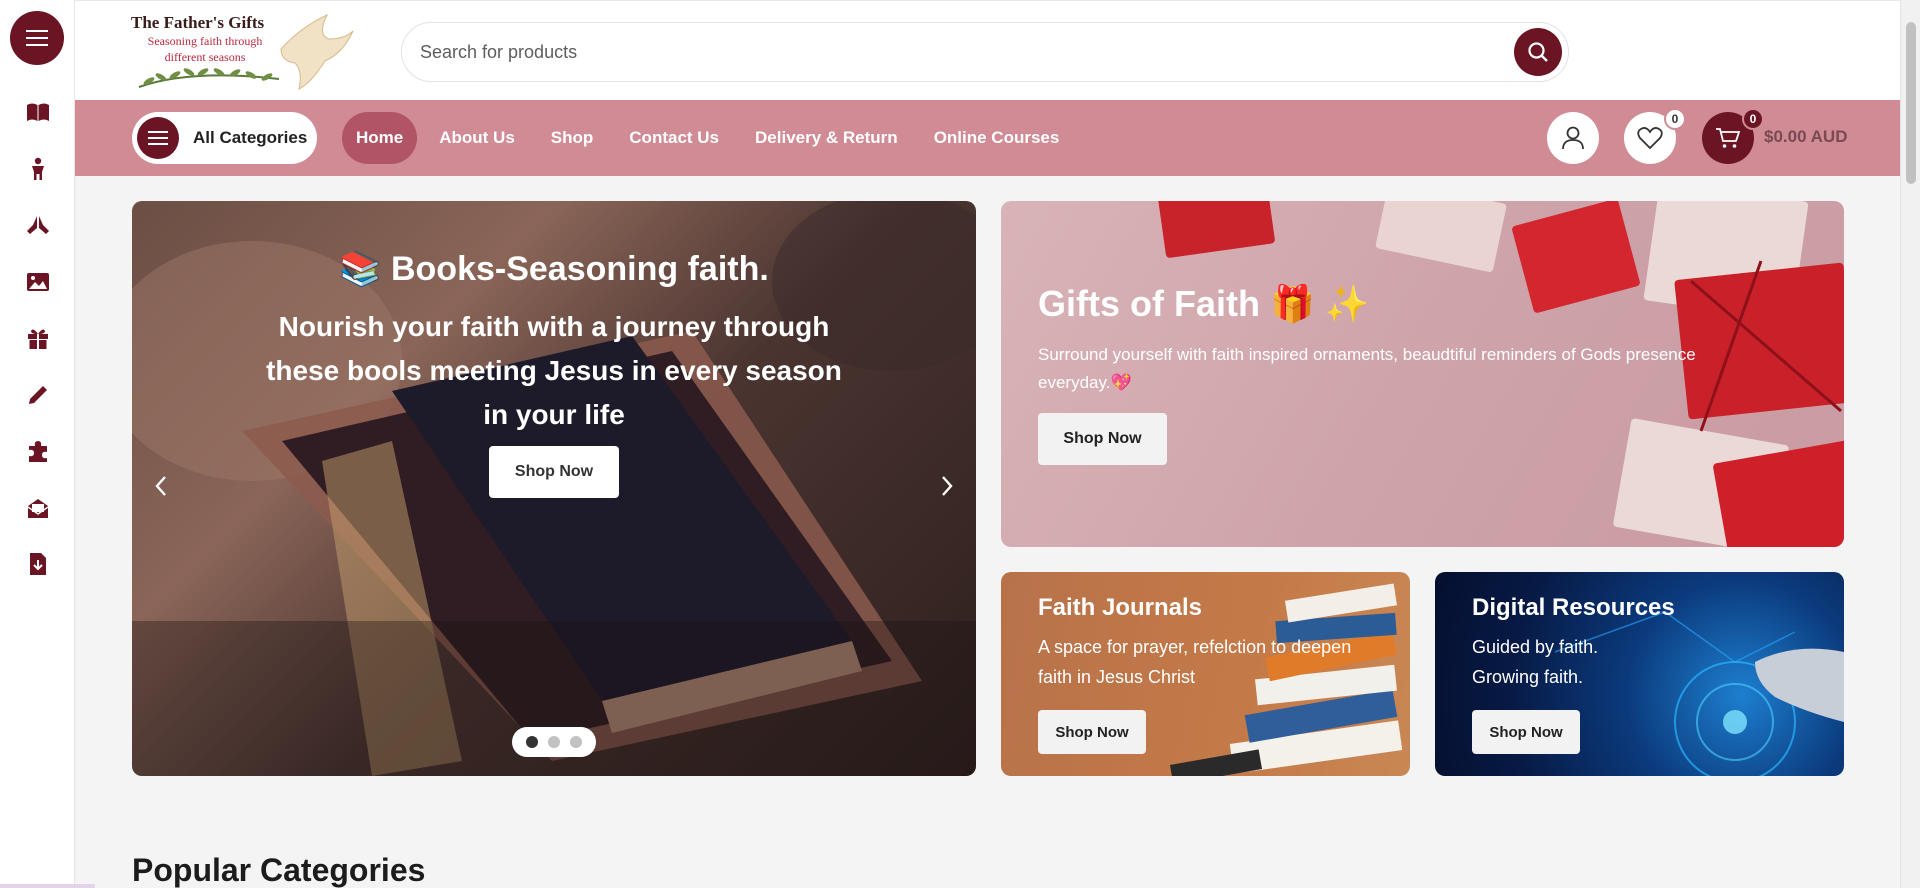 Image resolution: width=1920 pixels, height=888 pixels. I want to click on journals-shop-now-button: Shop Now, so click(1092, 732).